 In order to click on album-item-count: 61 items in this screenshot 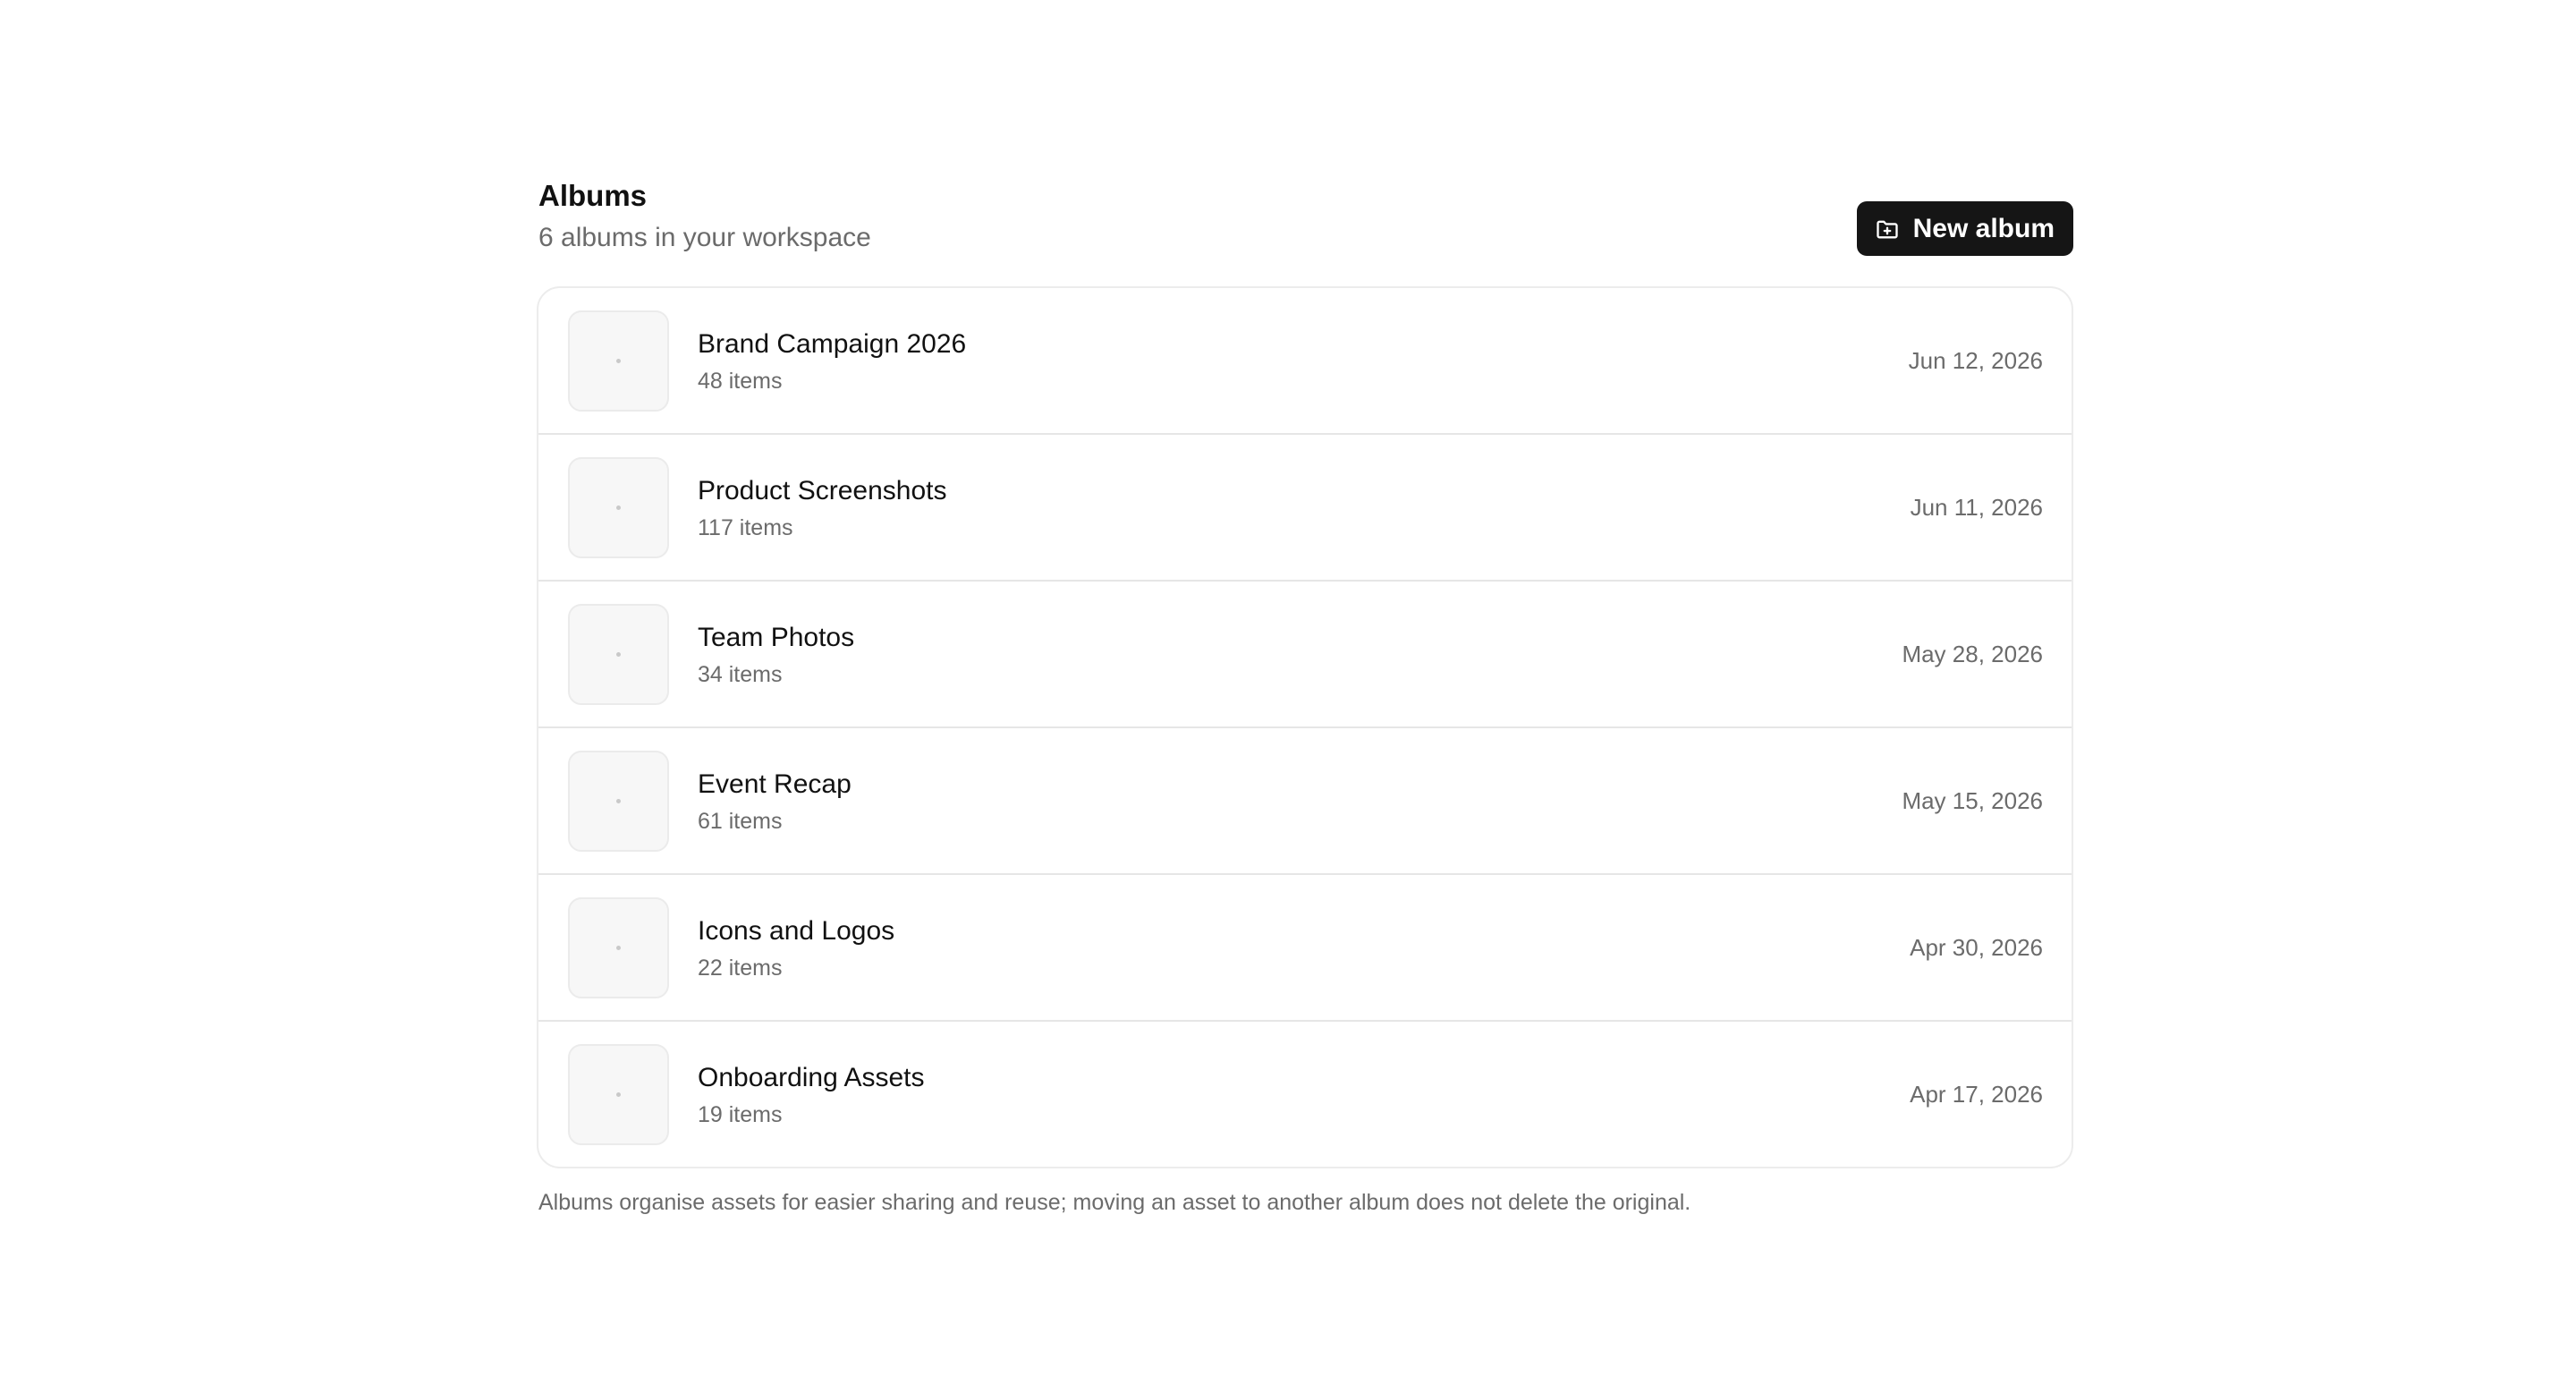, I will do `click(740, 822)`.